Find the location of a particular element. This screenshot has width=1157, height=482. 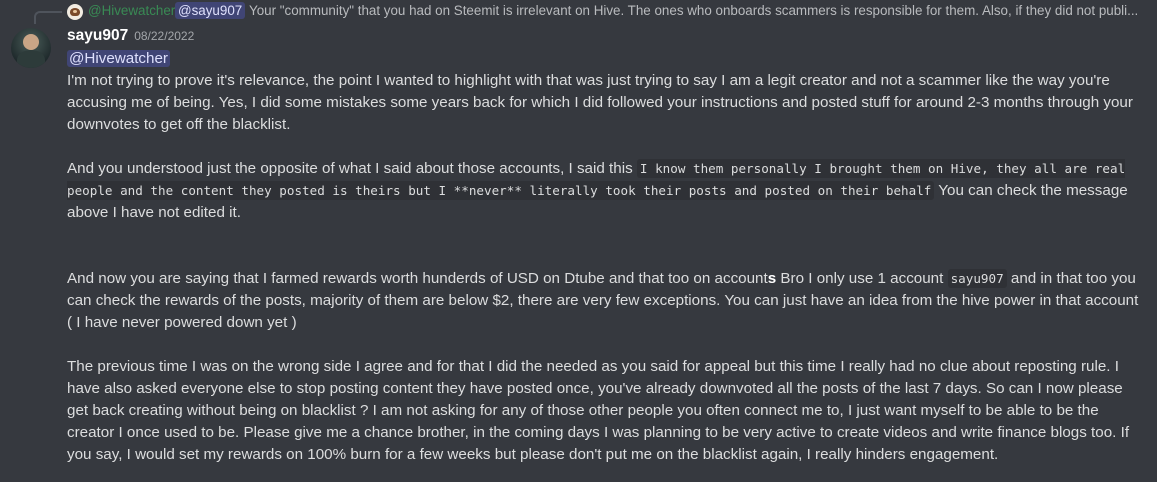

message-header: sayu907 08/22/2022 is located at coordinates (130, 36).